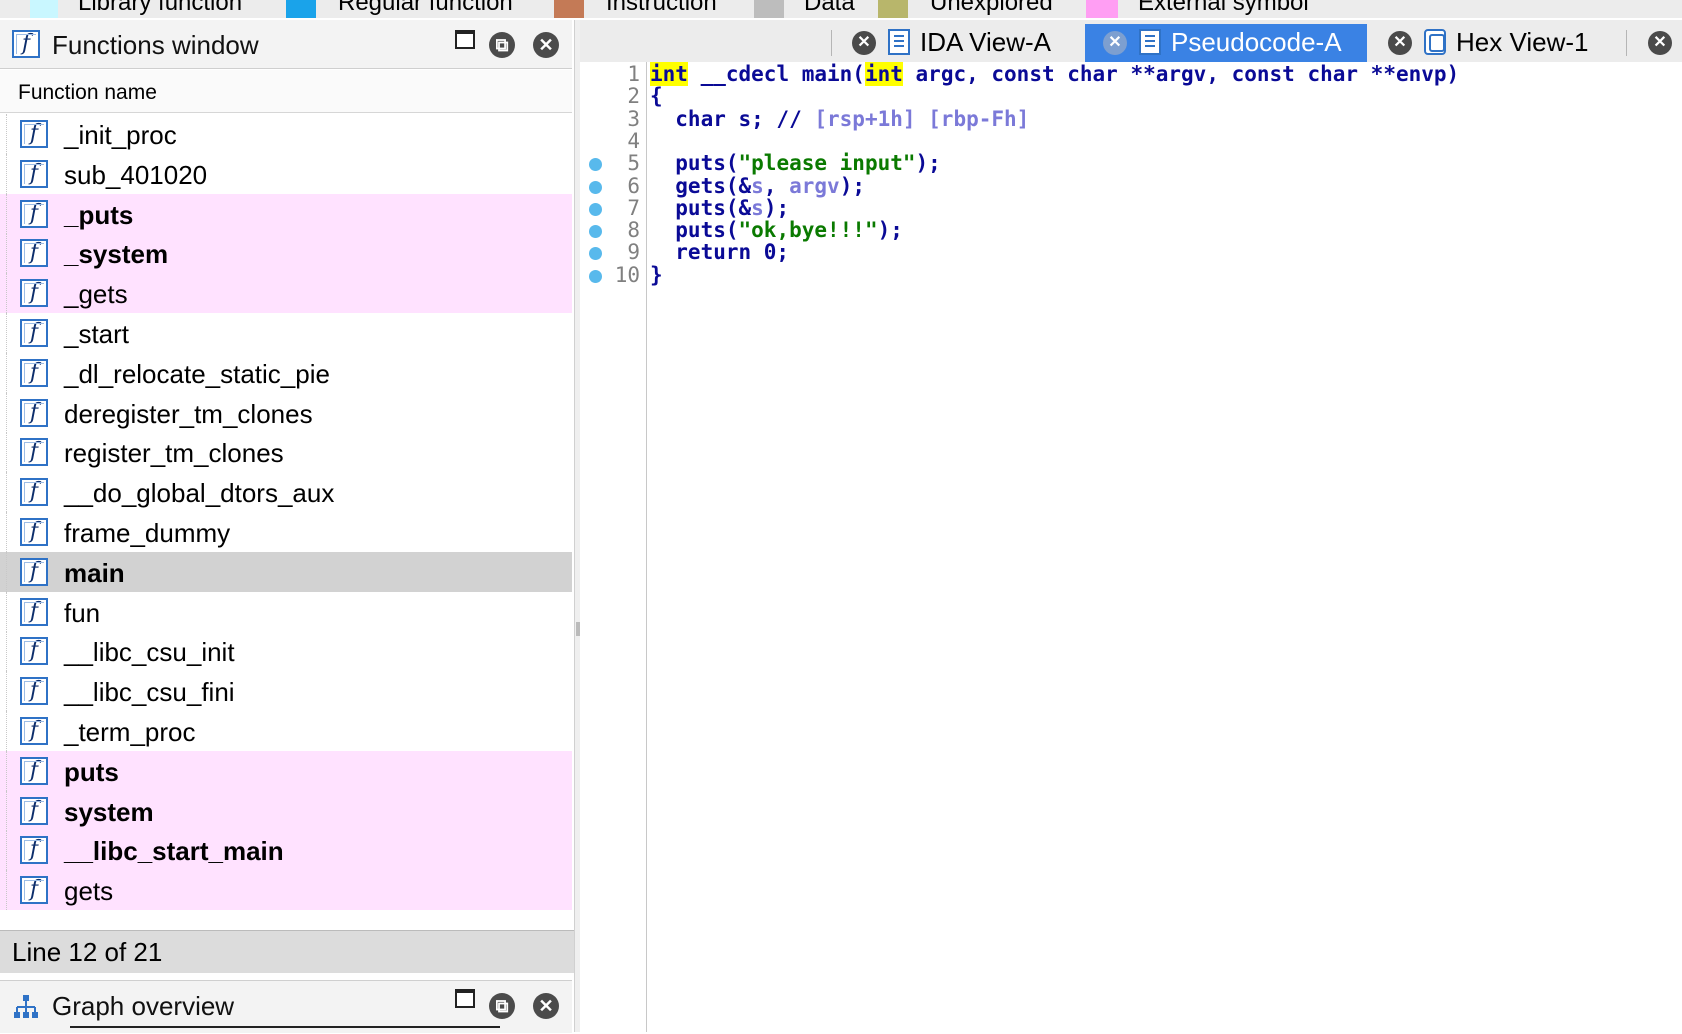 Image resolution: width=1682 pixels, height=1034 pixels. Describe the element at coordinates (286, 850) in the screenshot. I see `function-row: f __libc_start_main` at that location.